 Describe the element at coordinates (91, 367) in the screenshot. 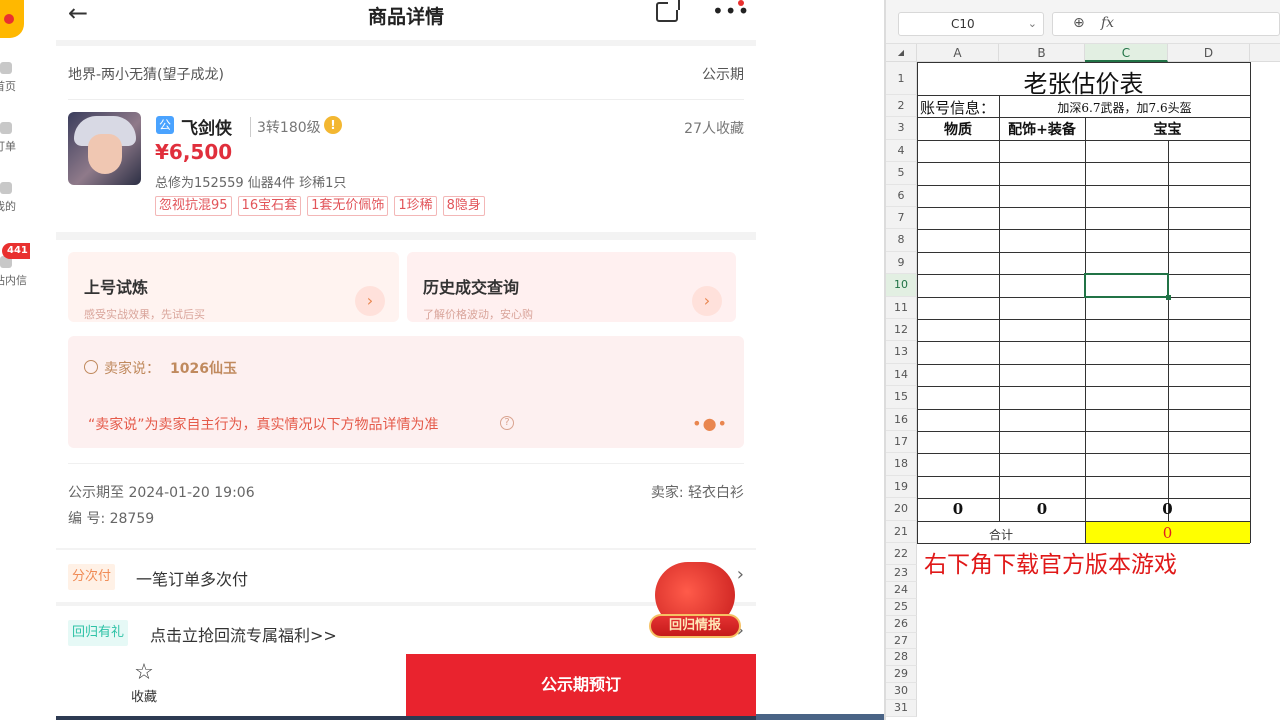

I see `speech-icon` at that location.